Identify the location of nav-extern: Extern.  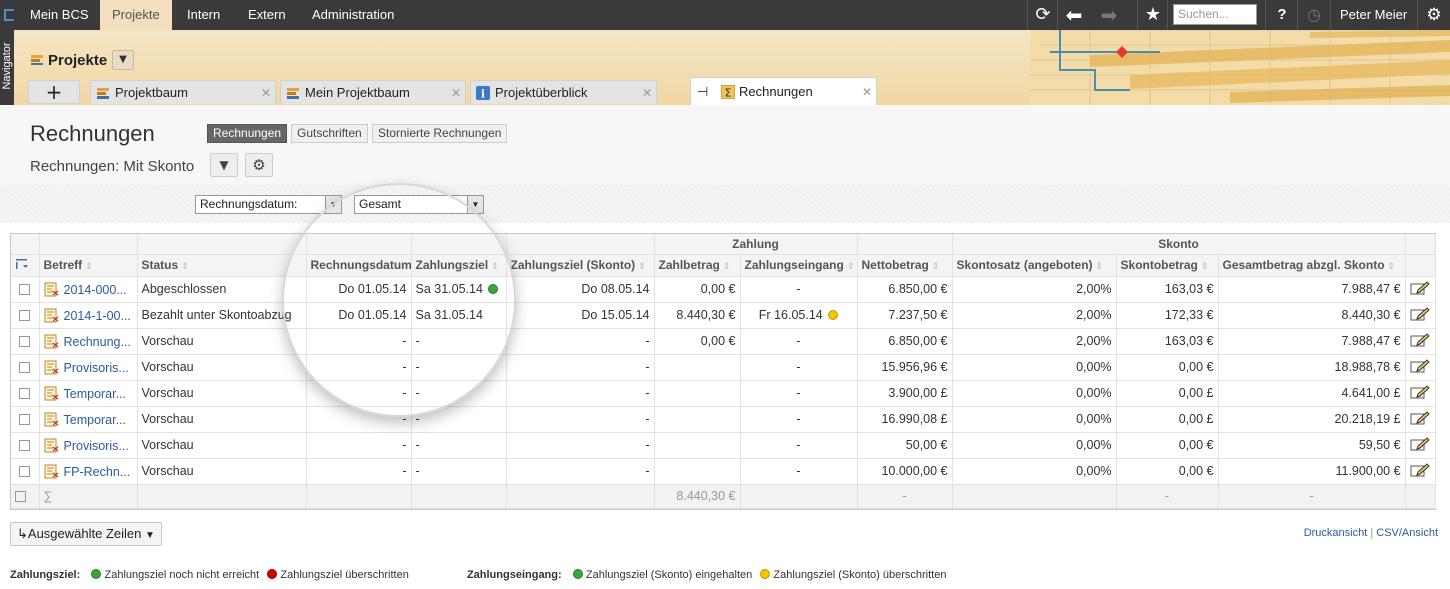
(267, 15).